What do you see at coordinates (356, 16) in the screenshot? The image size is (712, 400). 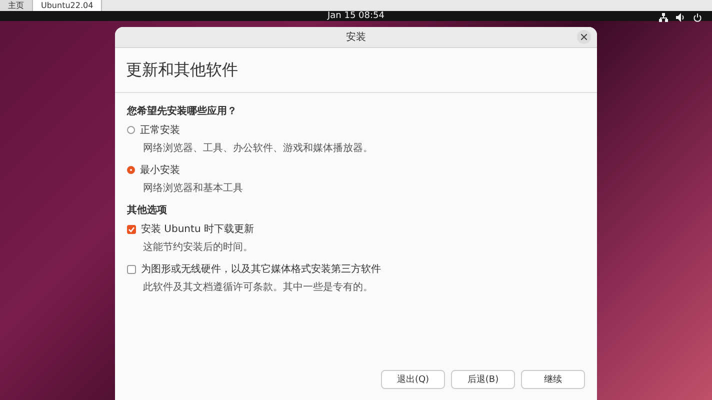 I see `clock: Jan 15 08:54` at bounding box center [356, 16].